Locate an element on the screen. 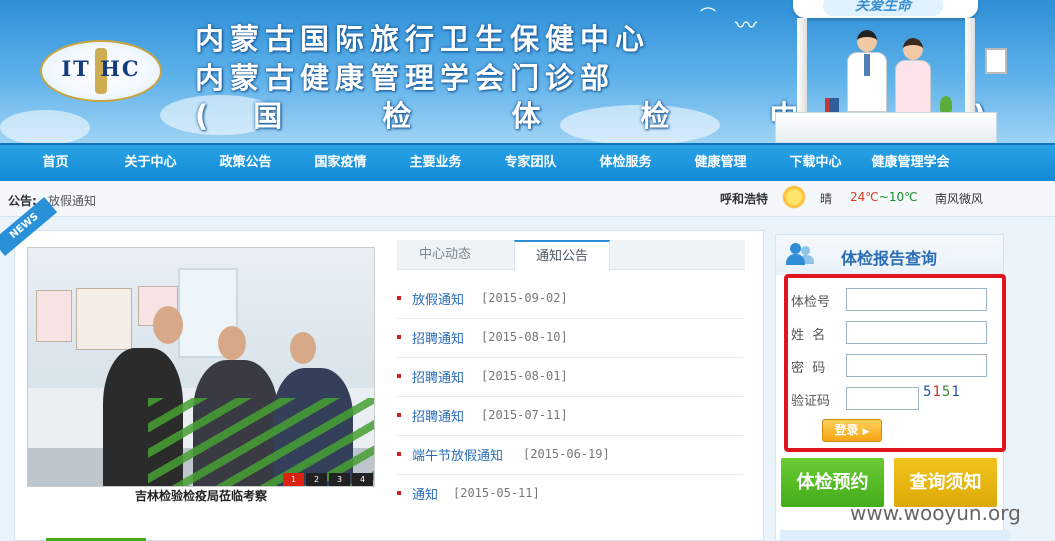 The height and width of the screenshot is (541, 1055). booth-sign: 关爱生命 is located at coordinates (883, 8).